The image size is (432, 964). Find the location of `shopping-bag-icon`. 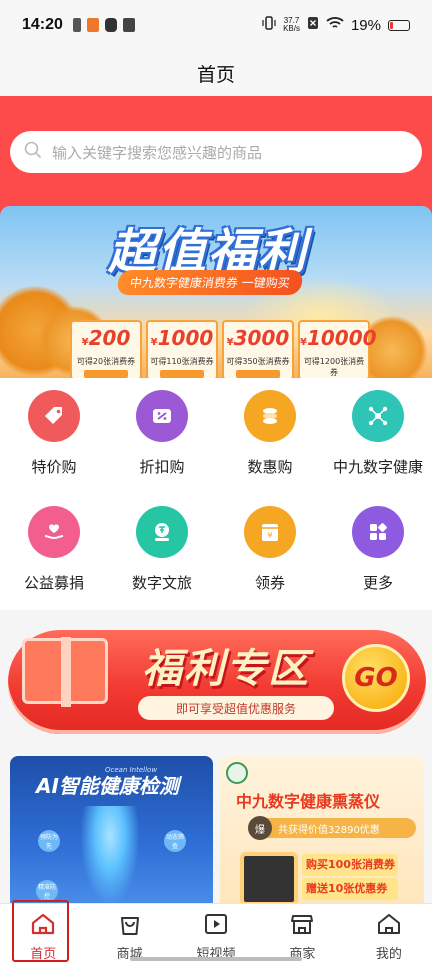

shopping-bag-icon is located at coordinates (130, 926).